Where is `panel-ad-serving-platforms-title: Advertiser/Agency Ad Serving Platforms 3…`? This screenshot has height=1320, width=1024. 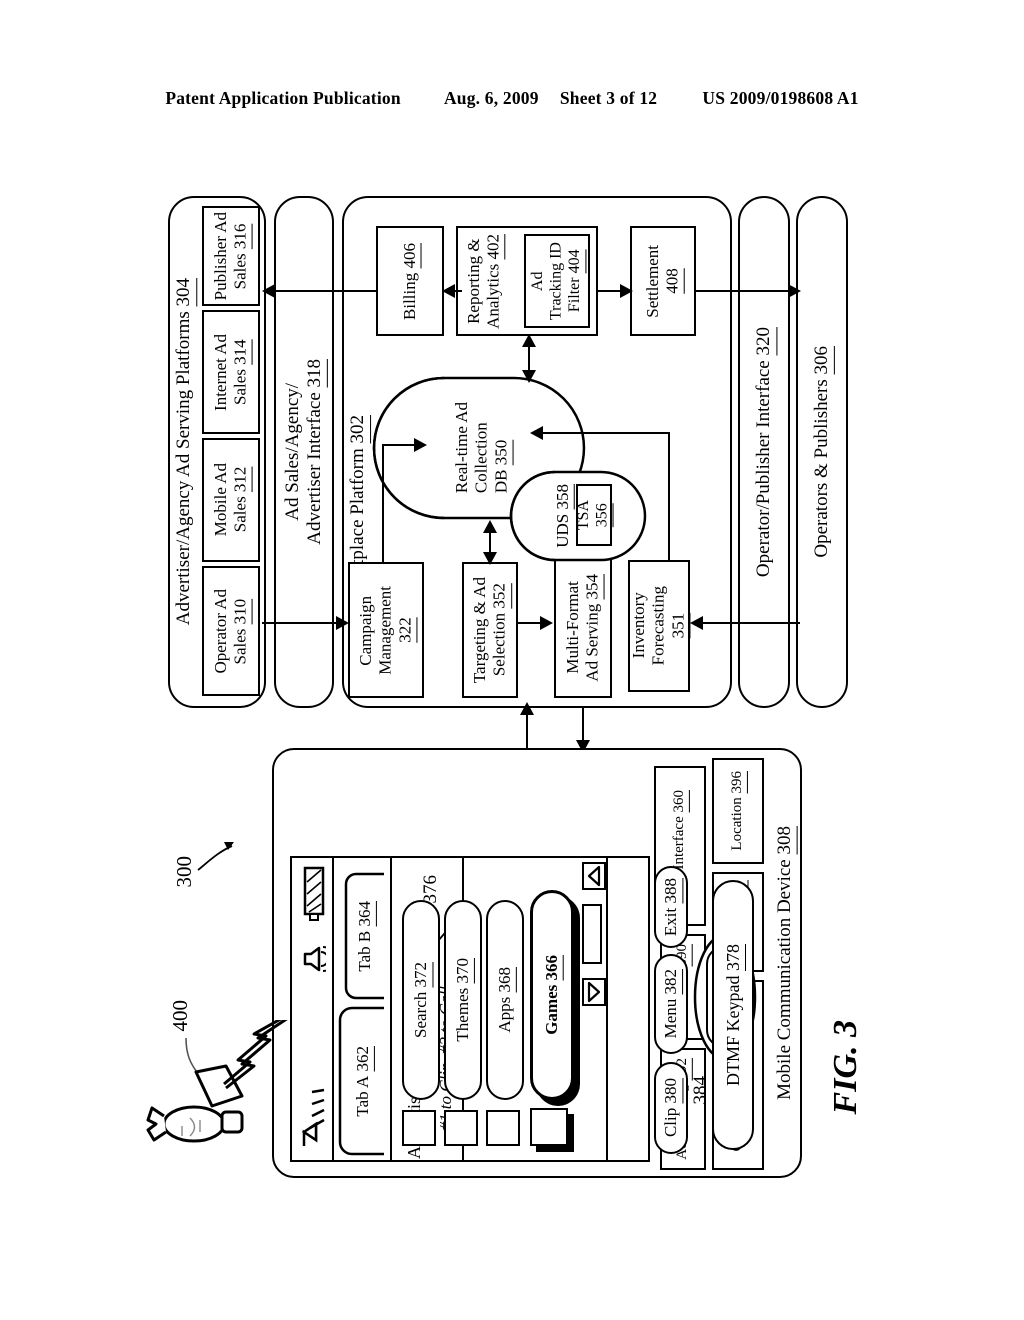 panel-ad-serving-platforms-title: Advertiser/Agency Ad Serving Platforms 3… is located at coordinates (184, 452).